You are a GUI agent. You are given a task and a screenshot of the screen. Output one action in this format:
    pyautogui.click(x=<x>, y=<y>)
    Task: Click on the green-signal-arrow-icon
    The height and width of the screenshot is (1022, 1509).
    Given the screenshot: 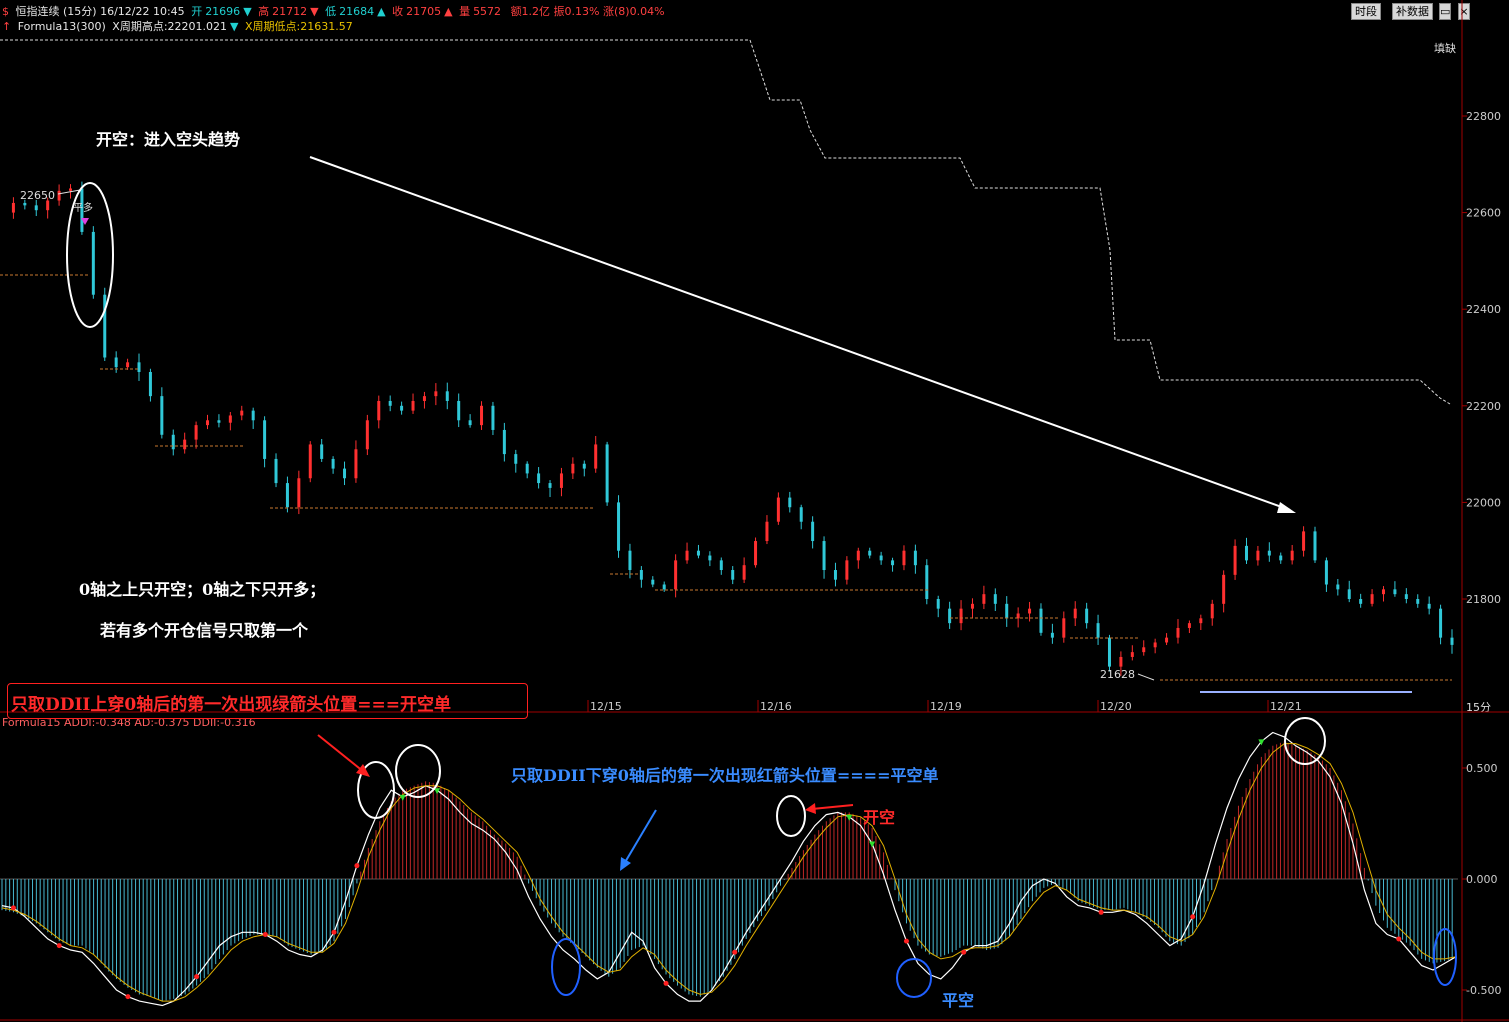 What is the action you would take?
    pyautogui.click(x=872, y=844)
    